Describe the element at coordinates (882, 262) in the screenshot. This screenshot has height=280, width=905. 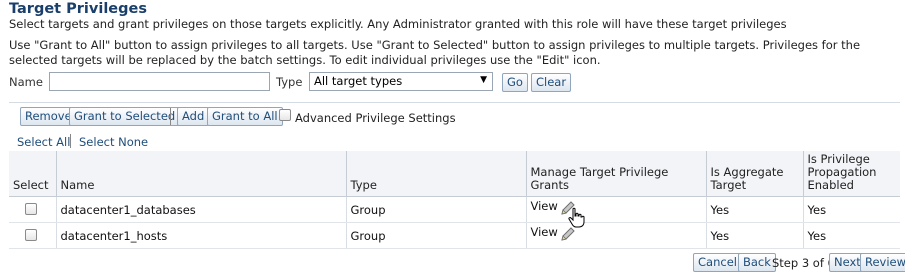
I see `review-button: Review` at that location.